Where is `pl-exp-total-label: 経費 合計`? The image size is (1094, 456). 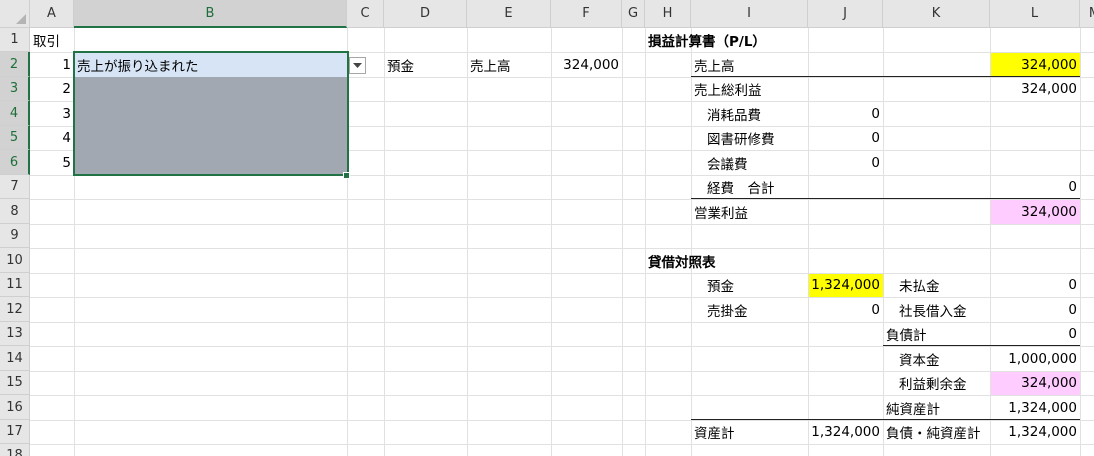 pl-exp-total-label: 経費 合計 is located at coordinates (764, 187).